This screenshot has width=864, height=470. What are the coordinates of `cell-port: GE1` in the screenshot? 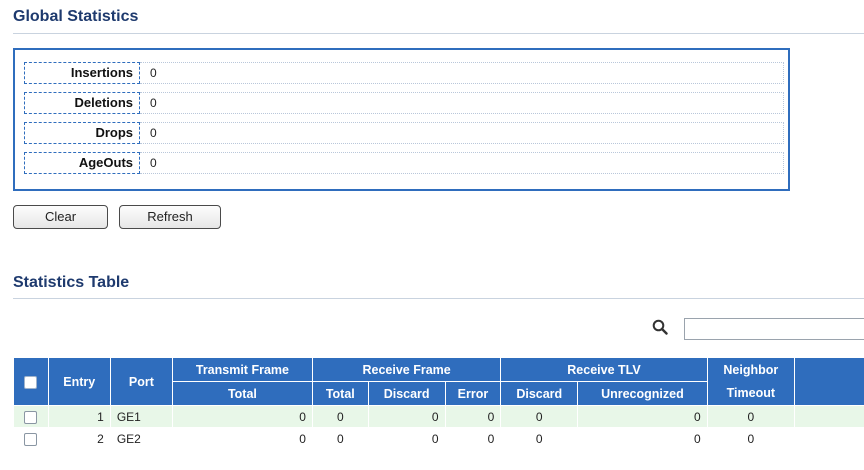 It's located at (141, 416).